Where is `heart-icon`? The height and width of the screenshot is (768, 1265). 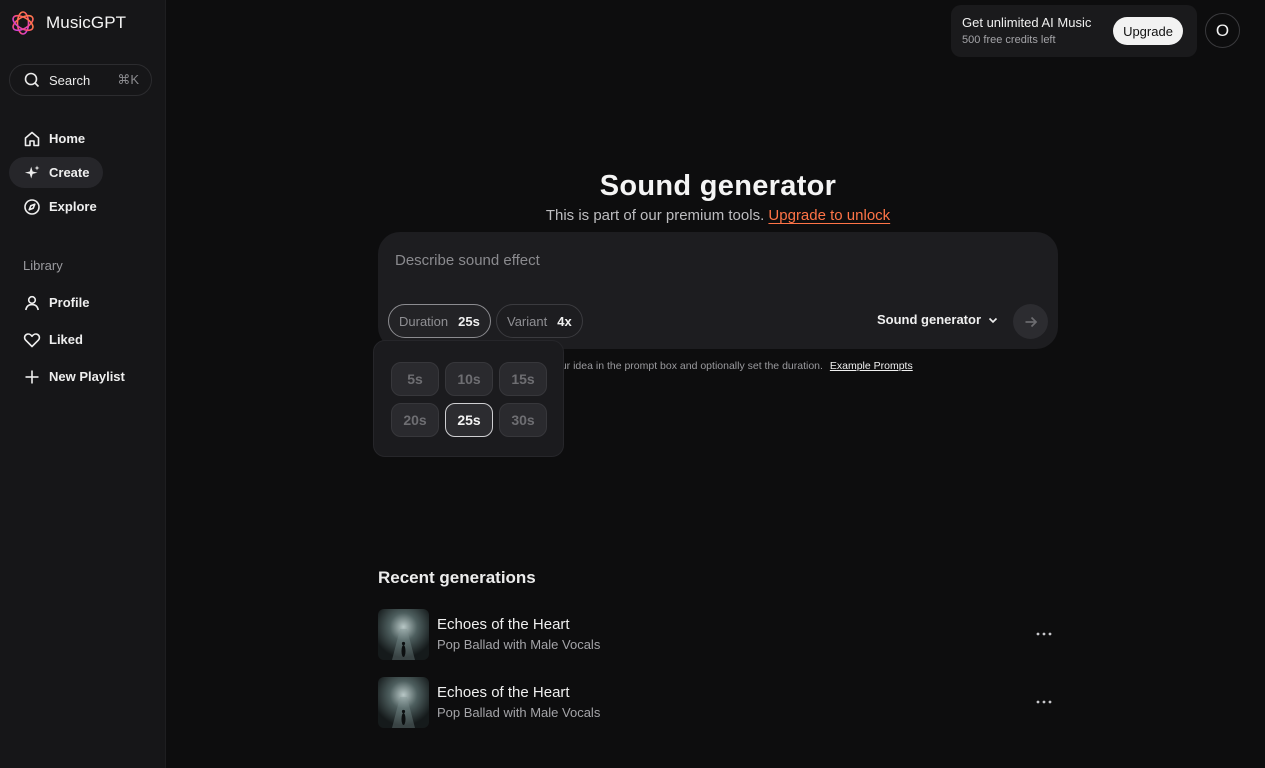
heart-icon is located at coordinates (32, 339).